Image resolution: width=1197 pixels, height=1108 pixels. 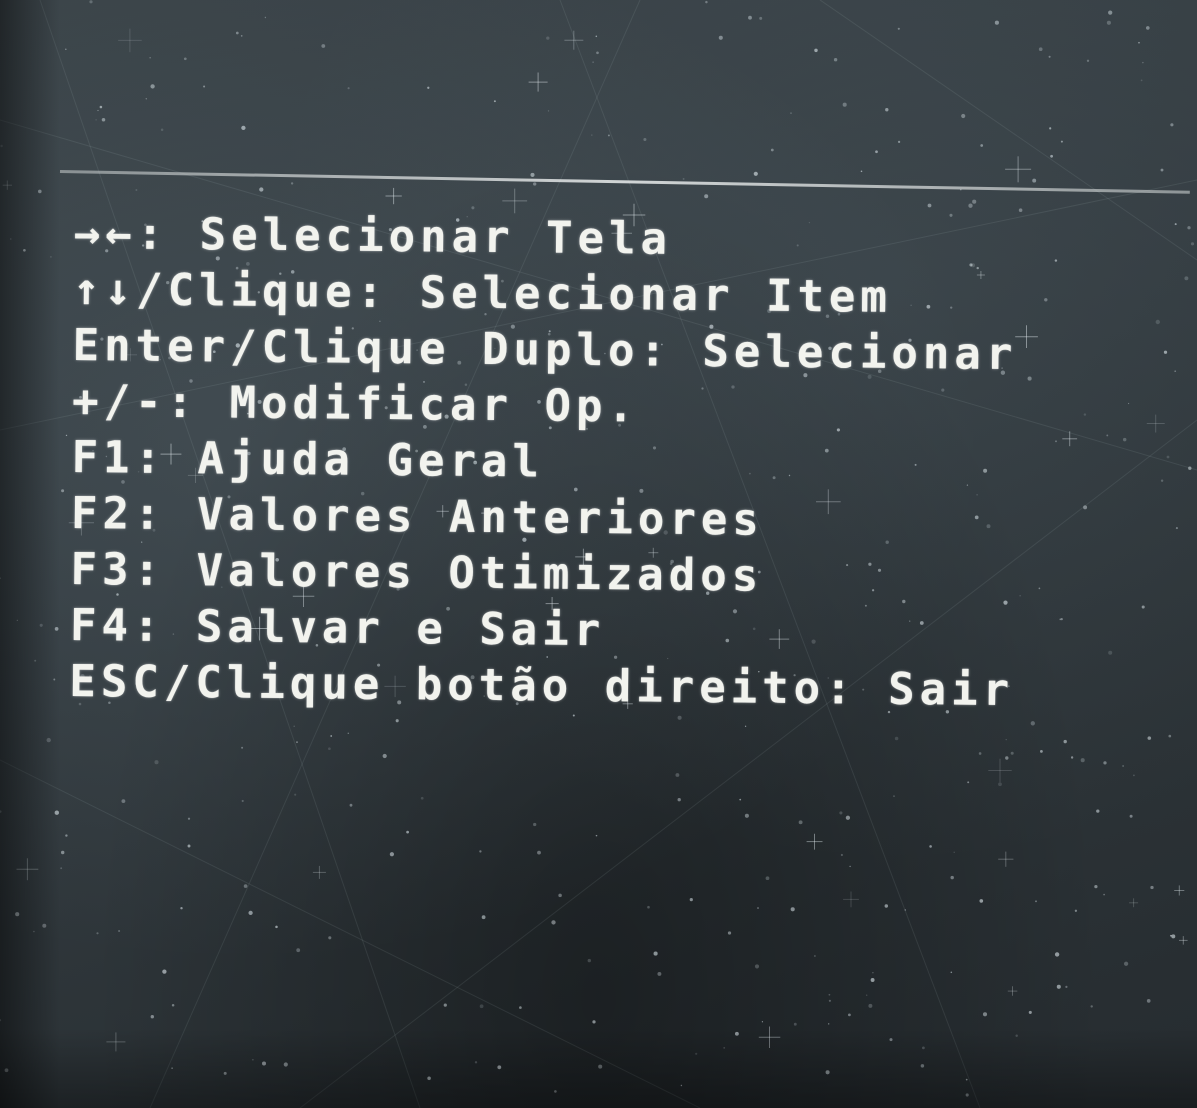 I want to click on help-action: Valores Anteriores, so click(x=480, y=517).